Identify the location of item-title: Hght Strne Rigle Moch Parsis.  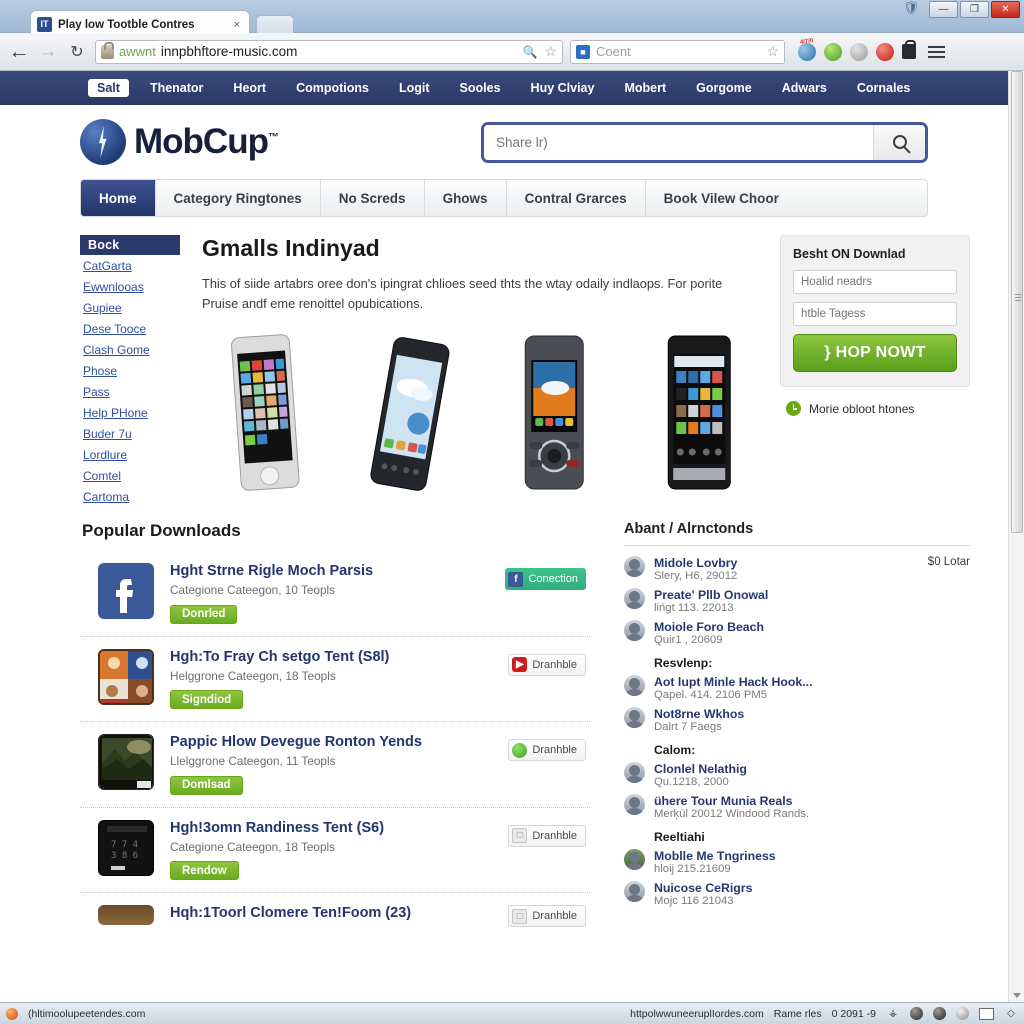
(329, 571).